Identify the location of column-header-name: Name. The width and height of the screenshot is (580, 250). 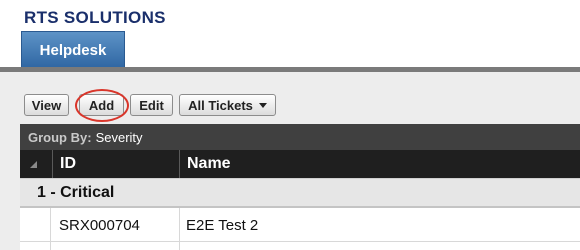
(377, 164).